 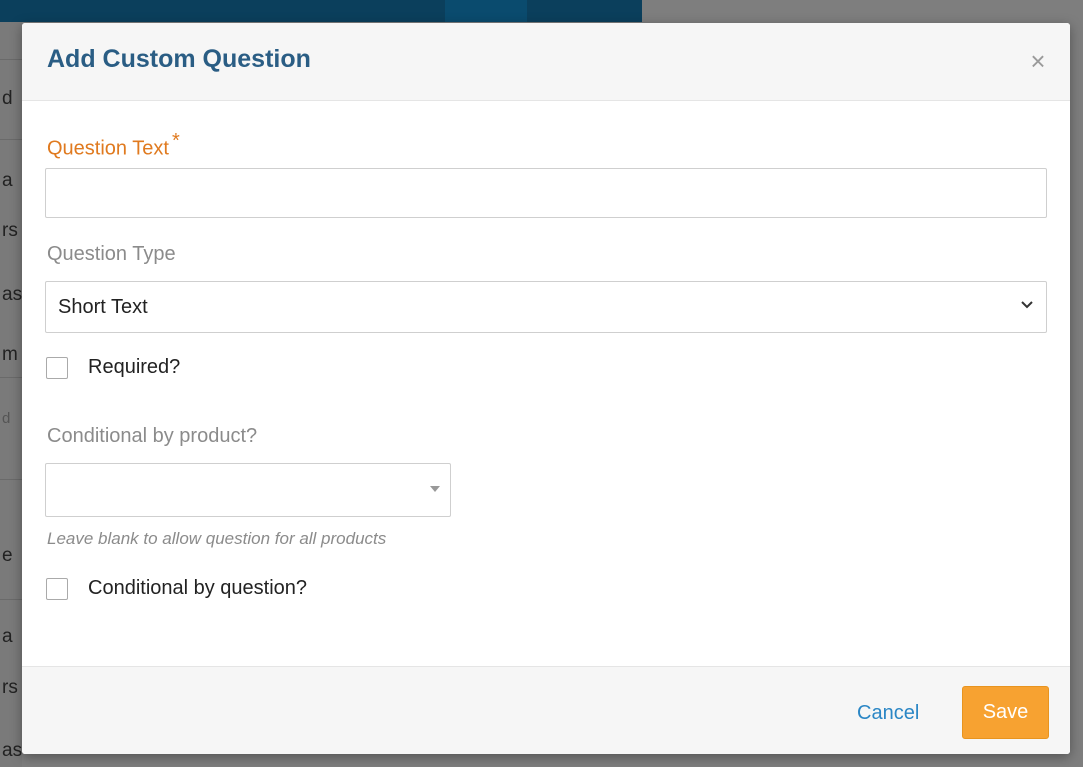 I want to click on question-text-input, so click(x=546, y=193).